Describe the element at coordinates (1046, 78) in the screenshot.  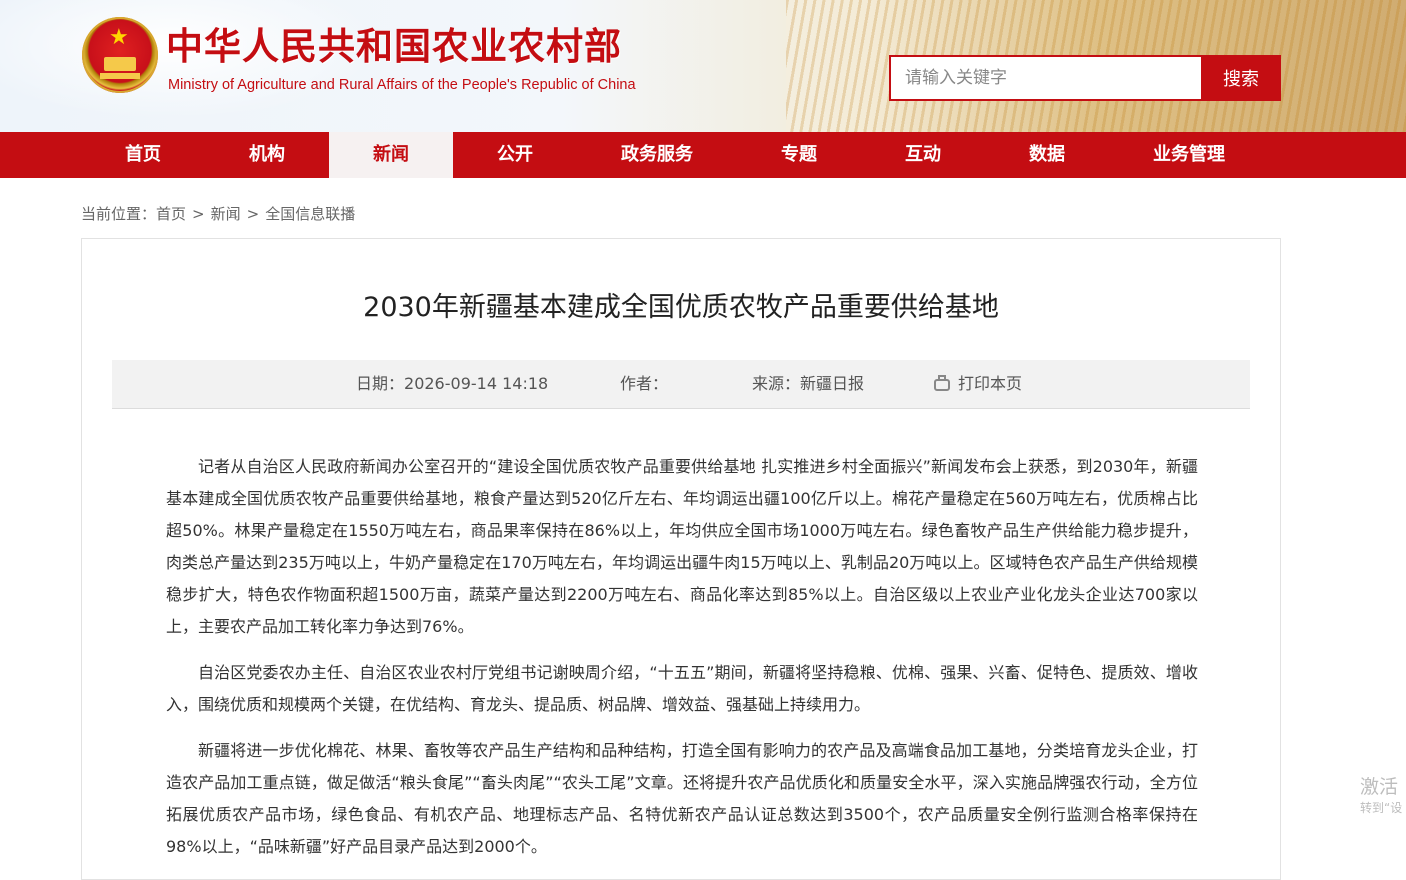
I see `search-input` at that location.